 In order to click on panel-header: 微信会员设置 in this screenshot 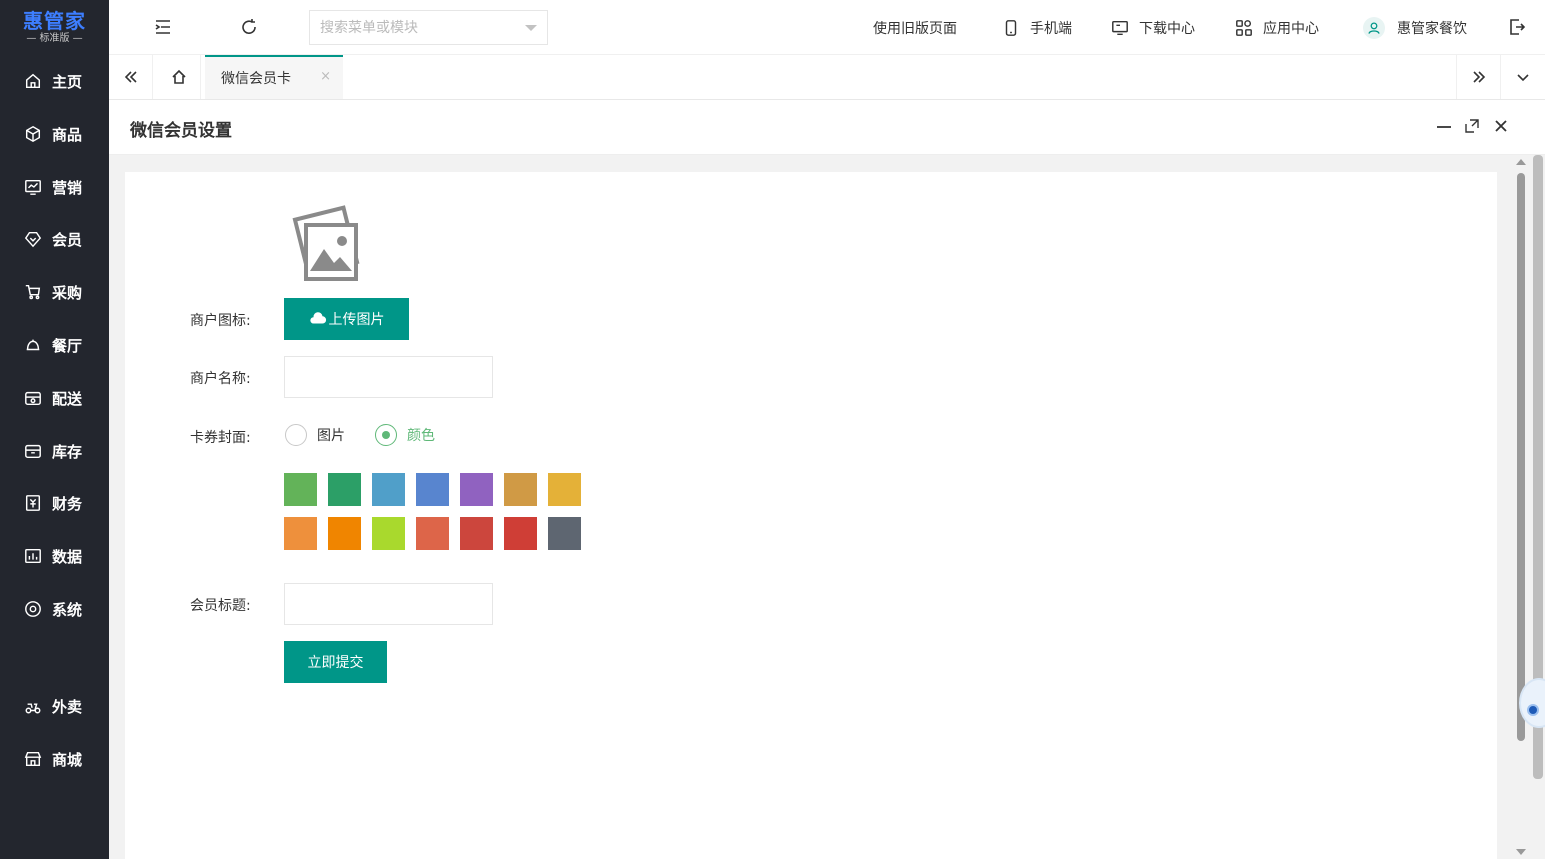, I will do `click(827, 127)`.